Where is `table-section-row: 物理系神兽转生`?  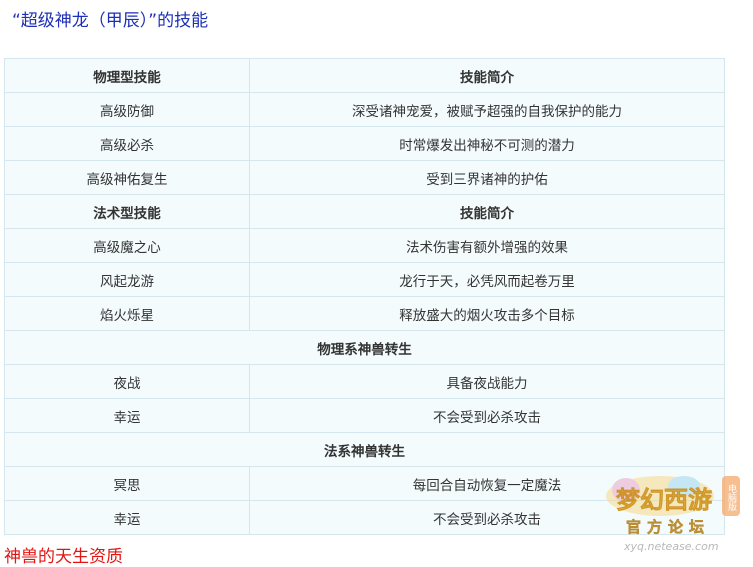 table-section-row: 物理系神兽转生 is located at coordinates (364, 347).